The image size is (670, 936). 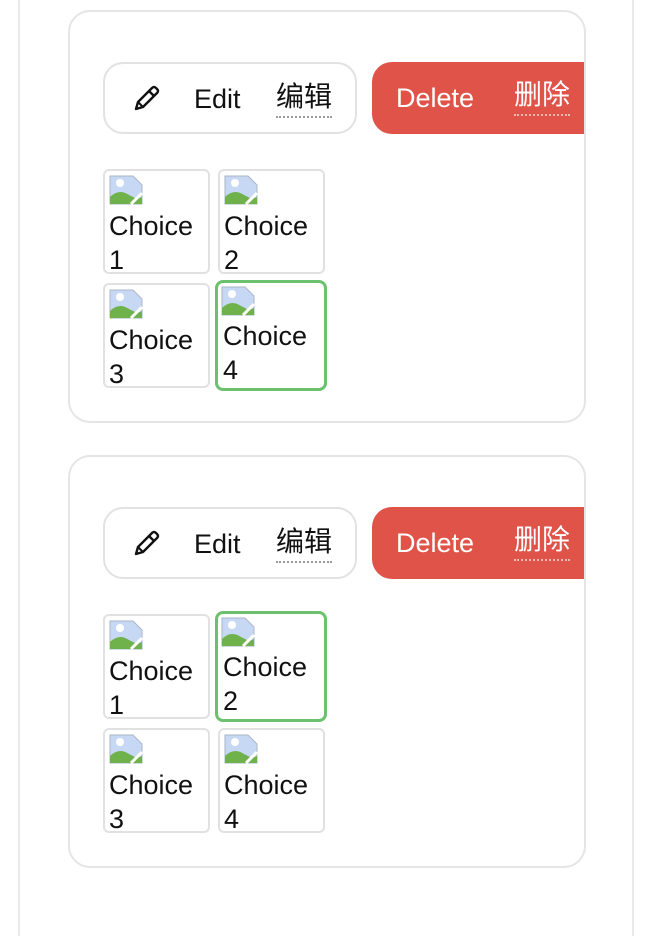 I want to click on choice-option-4: Choice 4, so click(x=271, y=780).